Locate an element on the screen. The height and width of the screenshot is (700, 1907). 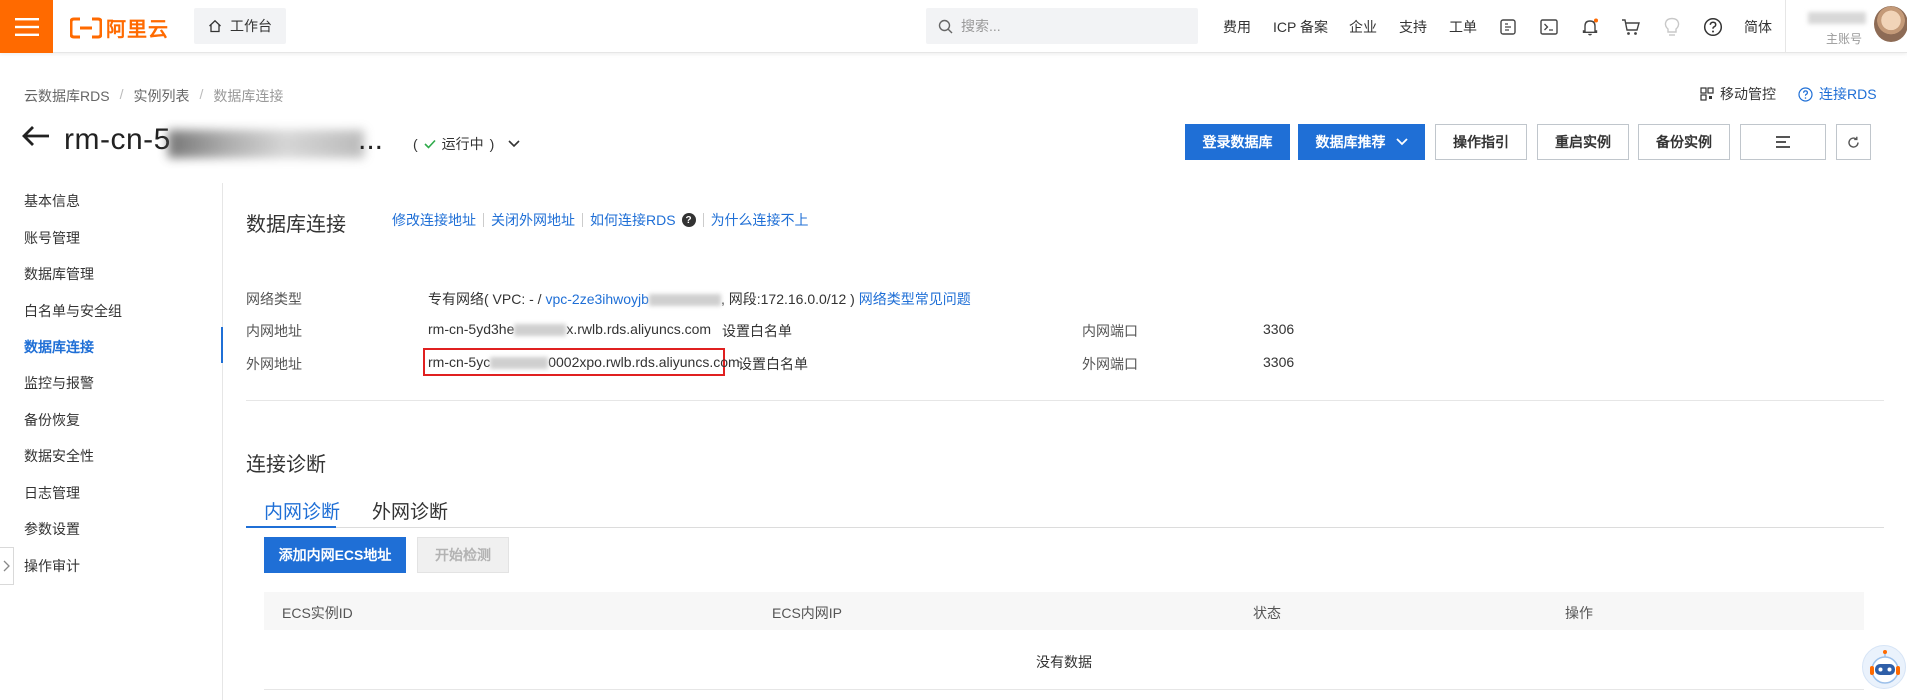
tab-extranet-diagnosis: 外网诊断 is located at coordinates (410, 510).